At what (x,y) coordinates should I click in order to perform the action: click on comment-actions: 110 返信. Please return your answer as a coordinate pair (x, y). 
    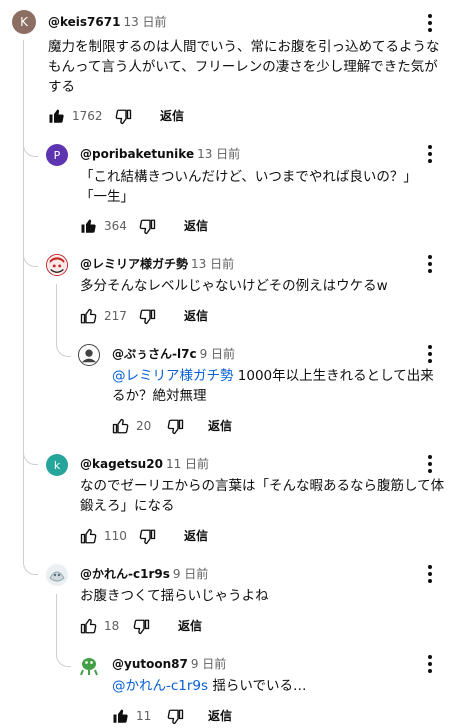
    Looking at the image, I should click on (180, 536).